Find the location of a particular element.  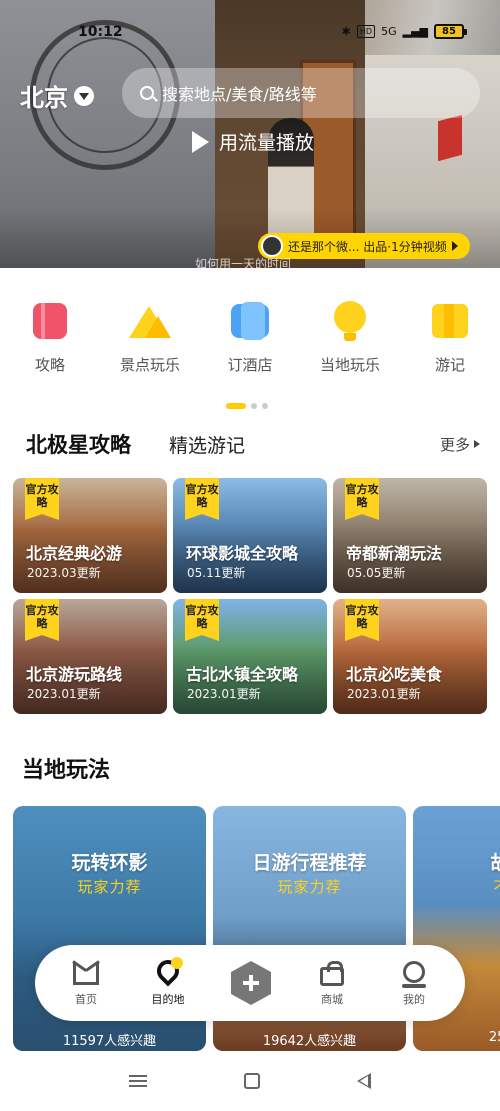

category-hotel: 订酒店 is located at coordinates (250, 337).